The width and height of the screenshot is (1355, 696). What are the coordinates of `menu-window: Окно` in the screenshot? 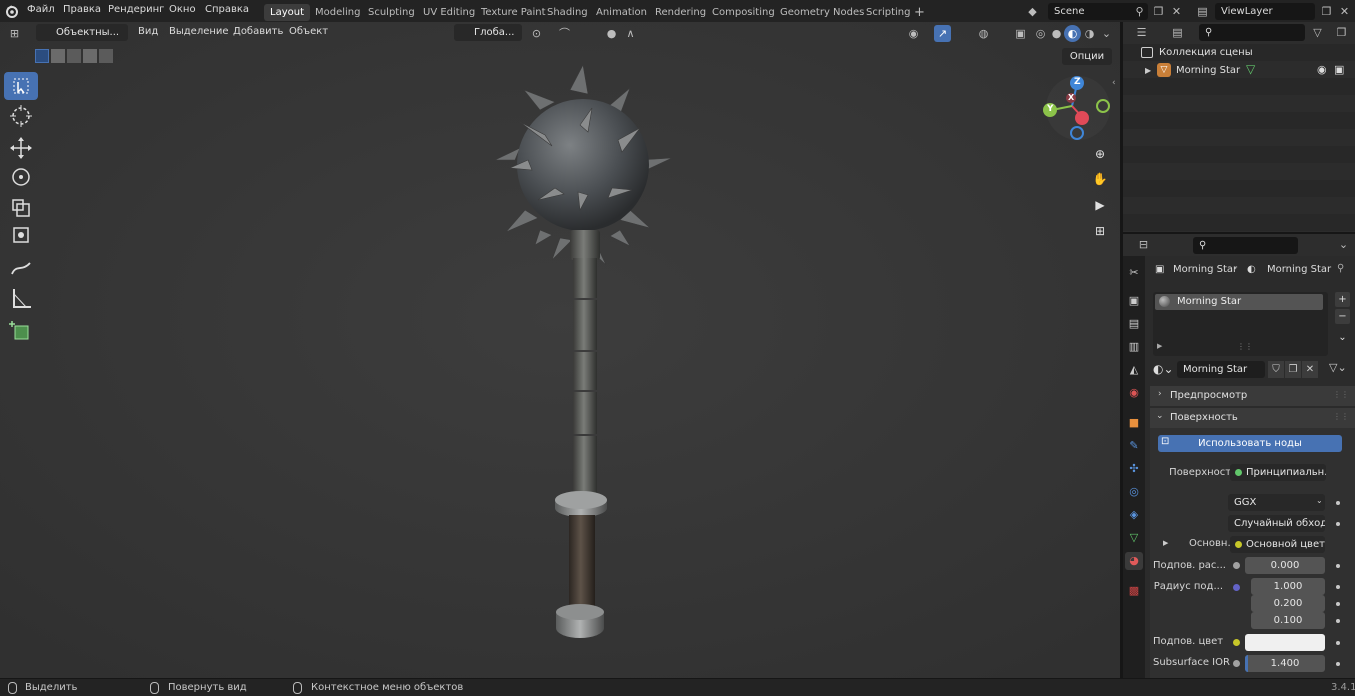 It's located at (182, 9).